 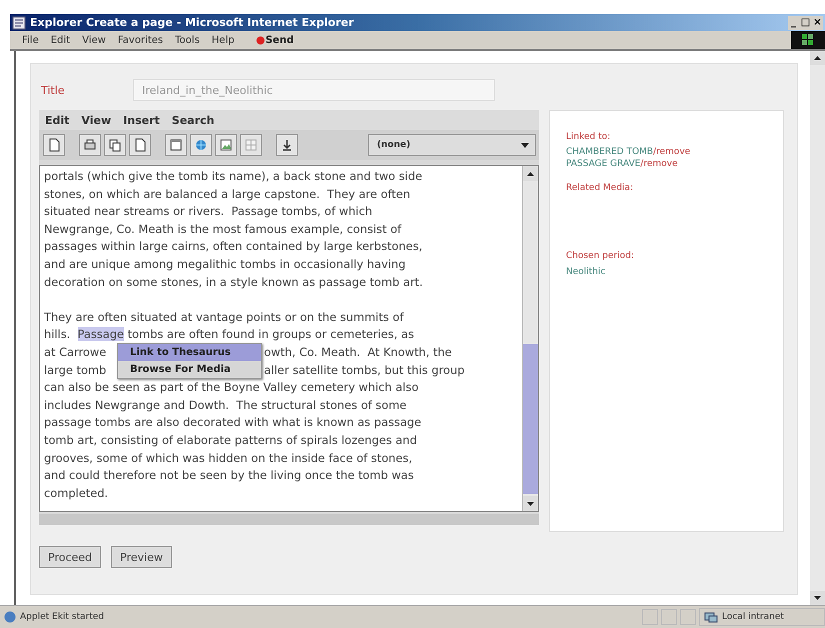 What do you see at coordinates (225, 405) in the screenshot?
I see `text-line: includes Newgrange and Dowth. The structural stones of some` at bounding box center [225, 405].